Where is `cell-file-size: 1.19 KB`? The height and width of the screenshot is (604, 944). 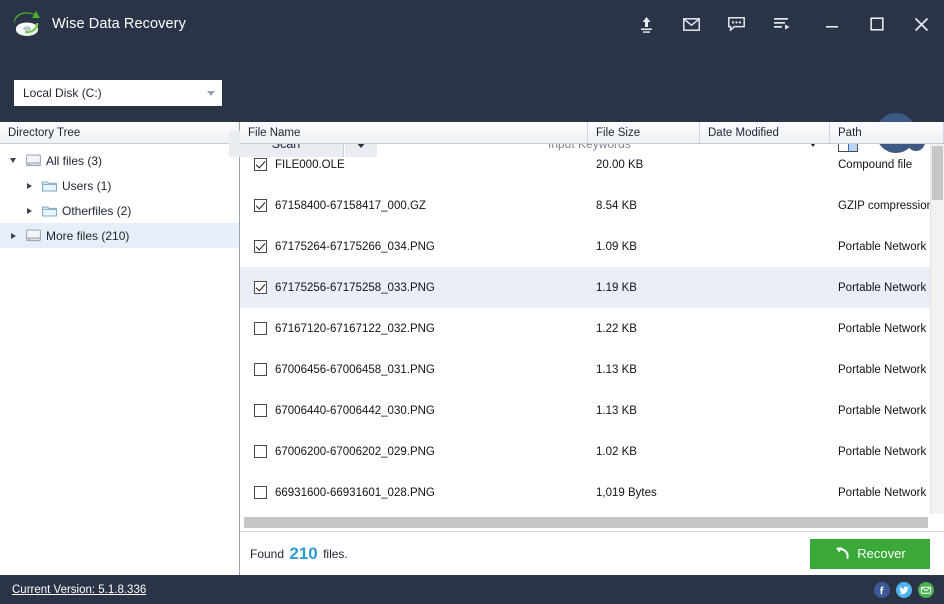
cell-file-size: 1.19 KB is located at coordinates (616, 287).